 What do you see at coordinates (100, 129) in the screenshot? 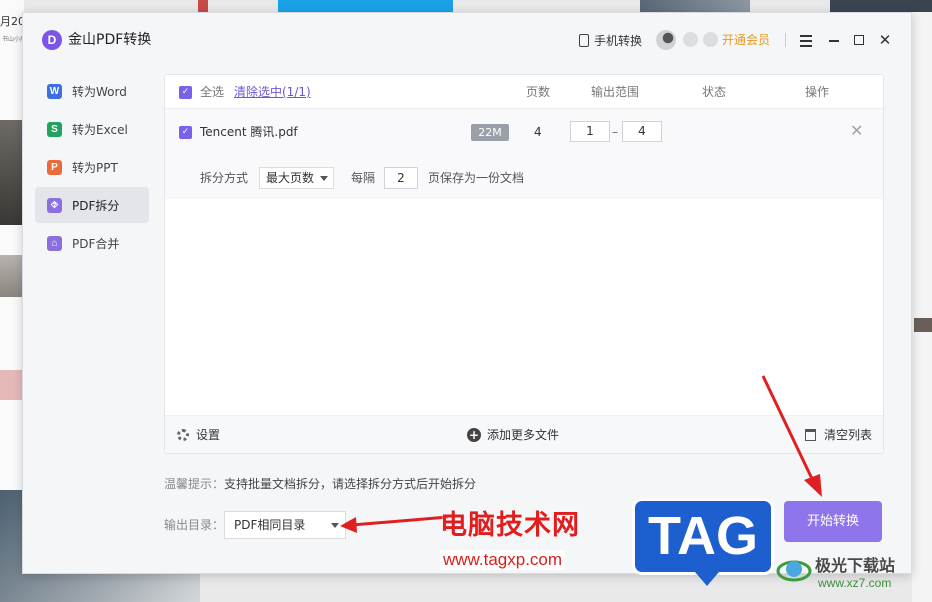
I see `sidebar-item-label: 转为Excel` at bounding box center [100, 129].